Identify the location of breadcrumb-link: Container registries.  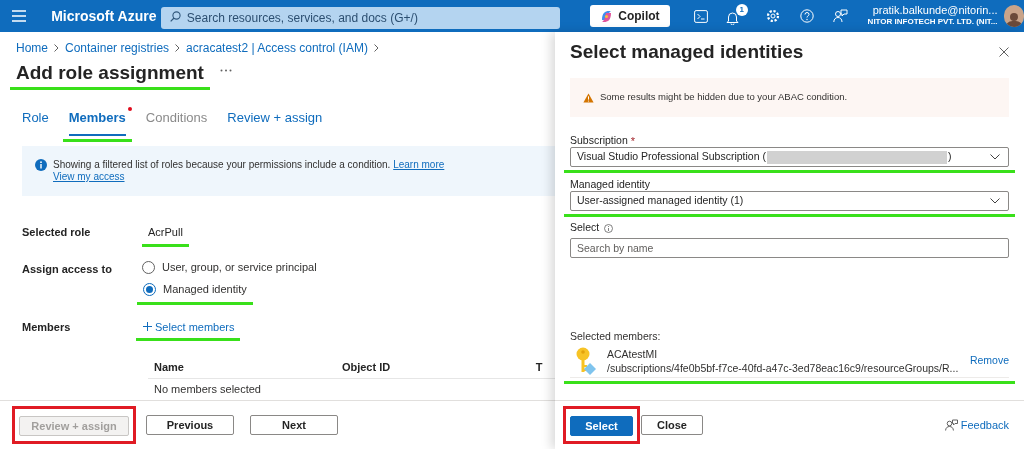
(117, 48).